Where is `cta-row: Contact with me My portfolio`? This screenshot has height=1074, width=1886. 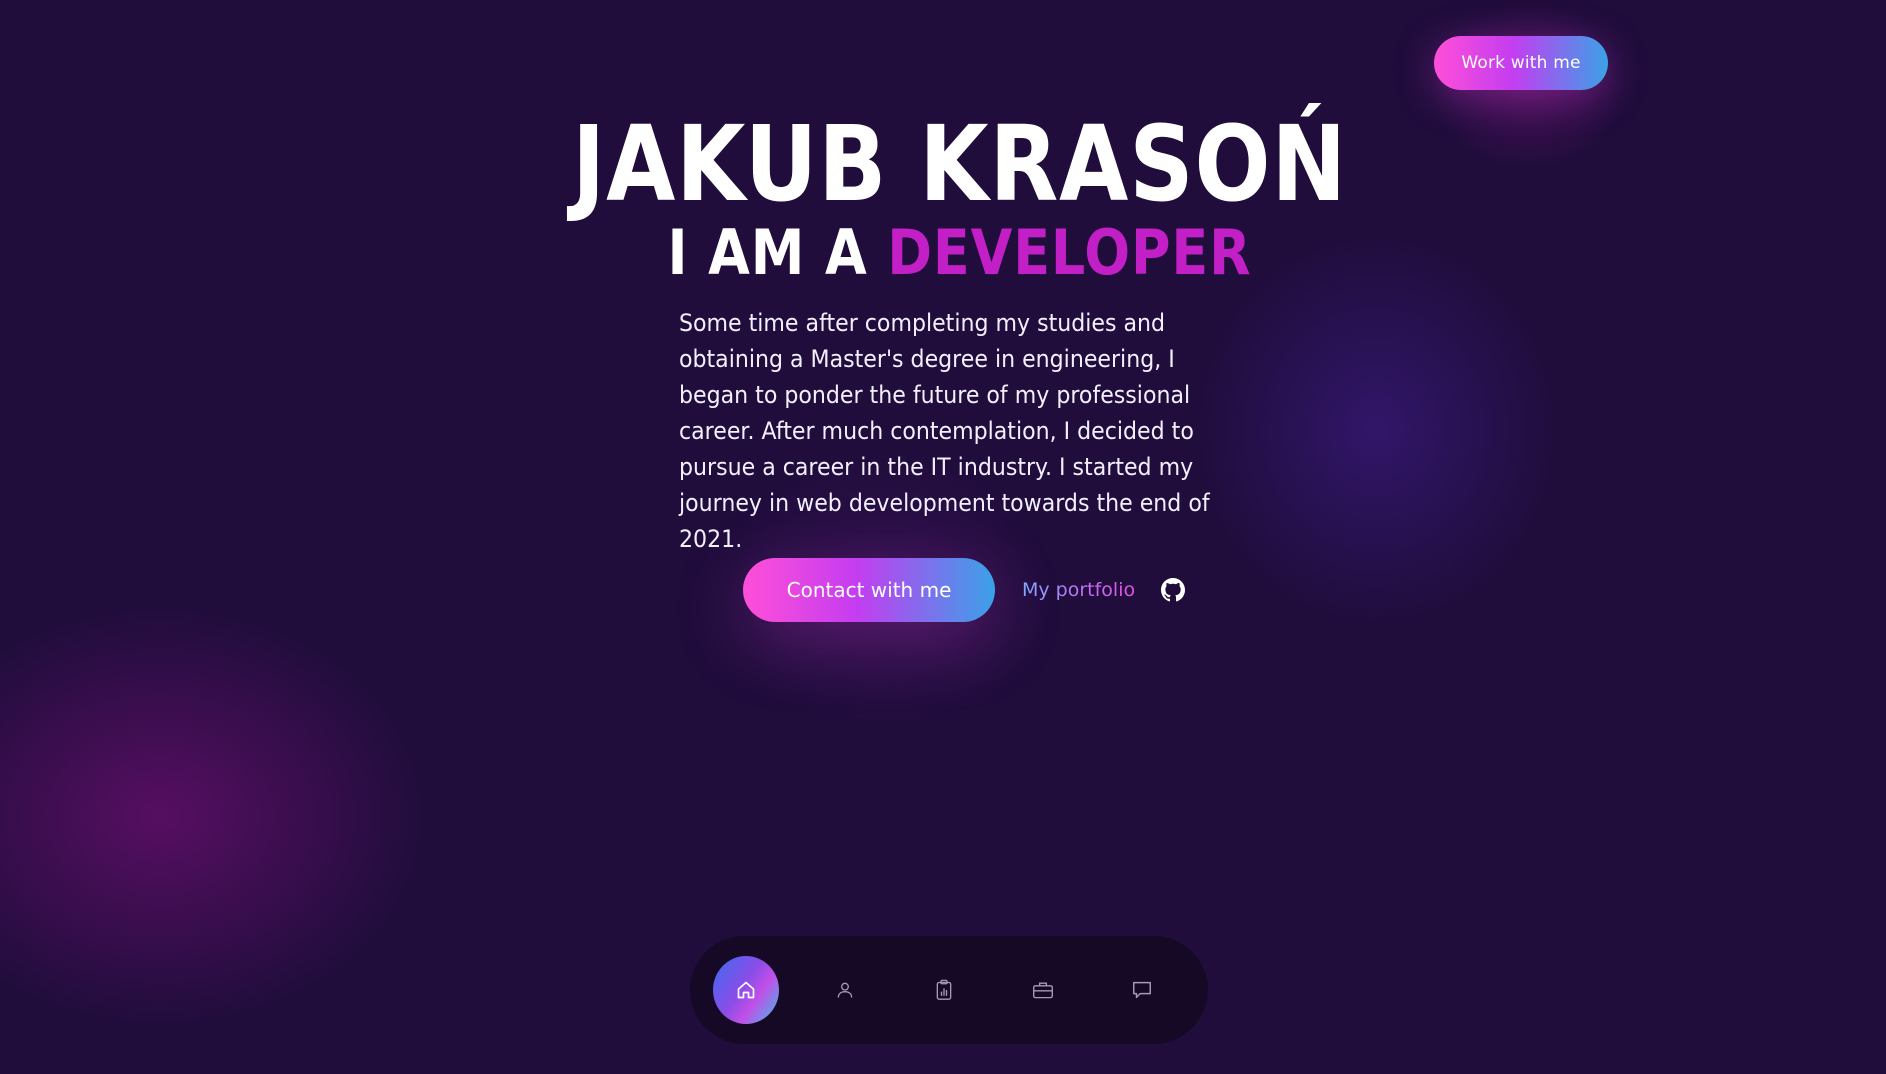
cta-row: Contact with me My portfolio is located at coordinates (964, 590).